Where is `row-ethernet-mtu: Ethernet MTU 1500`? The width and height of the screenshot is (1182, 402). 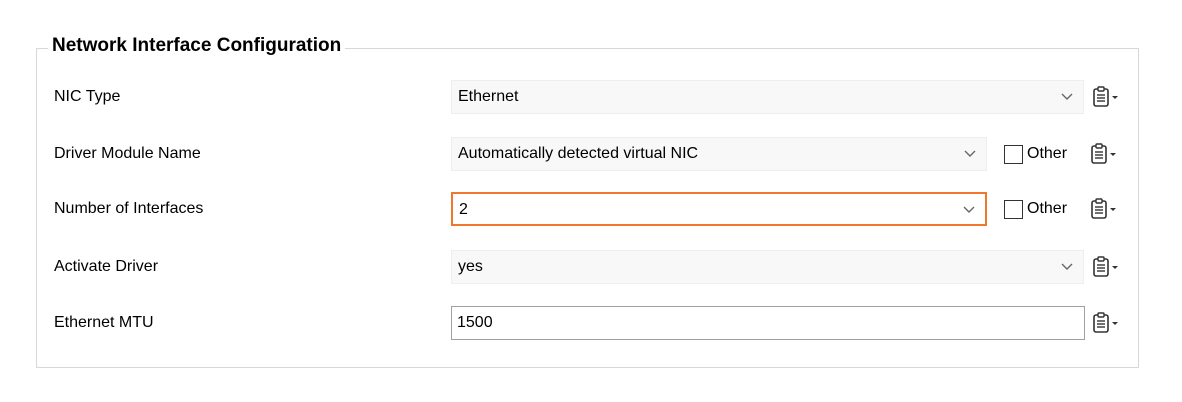
row-ethernet-mtu: Ethernet MTU 1500 is located at coordinates (591, 323).